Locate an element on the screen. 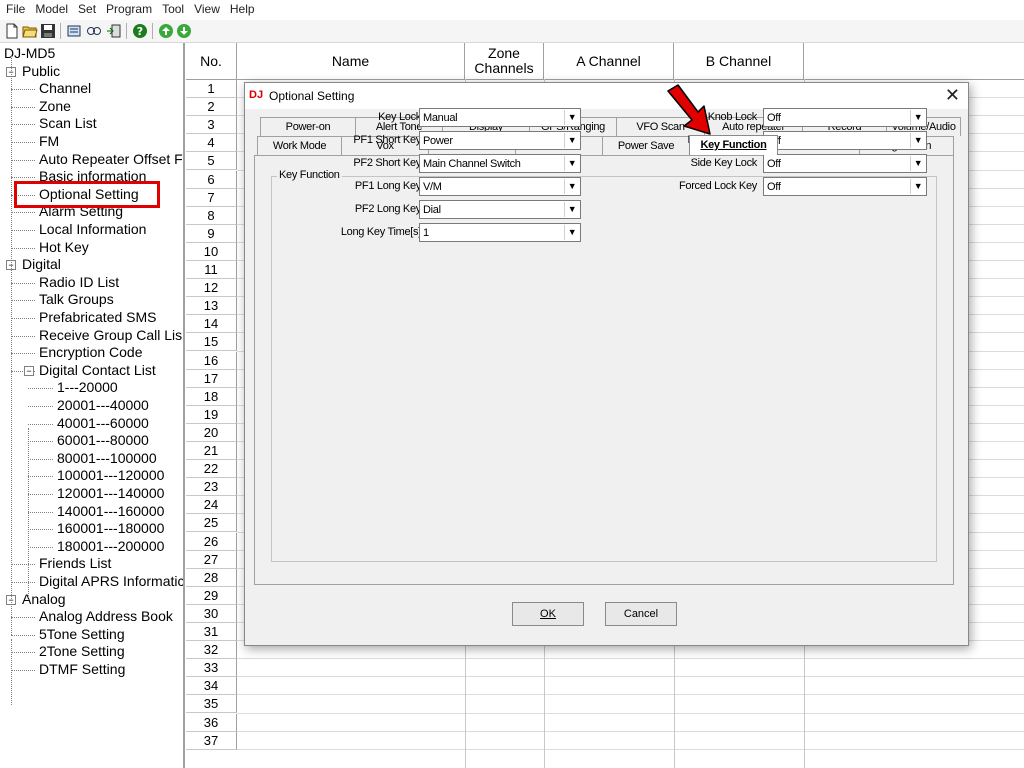 The height and width of the screenshot is (768, 1024). menu-program: Program is located at coordinates (128, 8).